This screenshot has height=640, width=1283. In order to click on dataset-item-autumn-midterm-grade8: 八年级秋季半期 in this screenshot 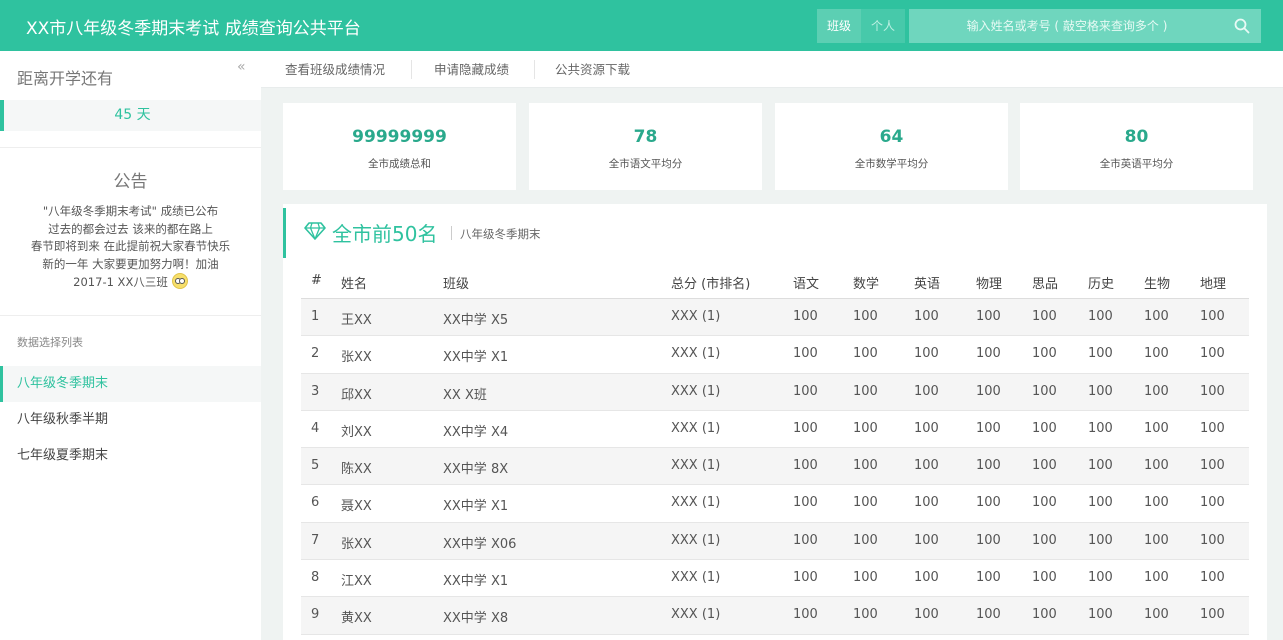, I will do `click(130, 420)`.